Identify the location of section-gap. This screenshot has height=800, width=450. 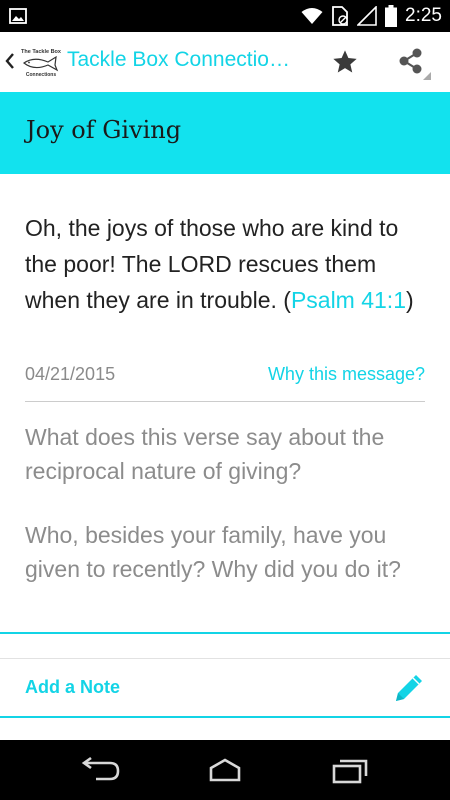
(225, 646).